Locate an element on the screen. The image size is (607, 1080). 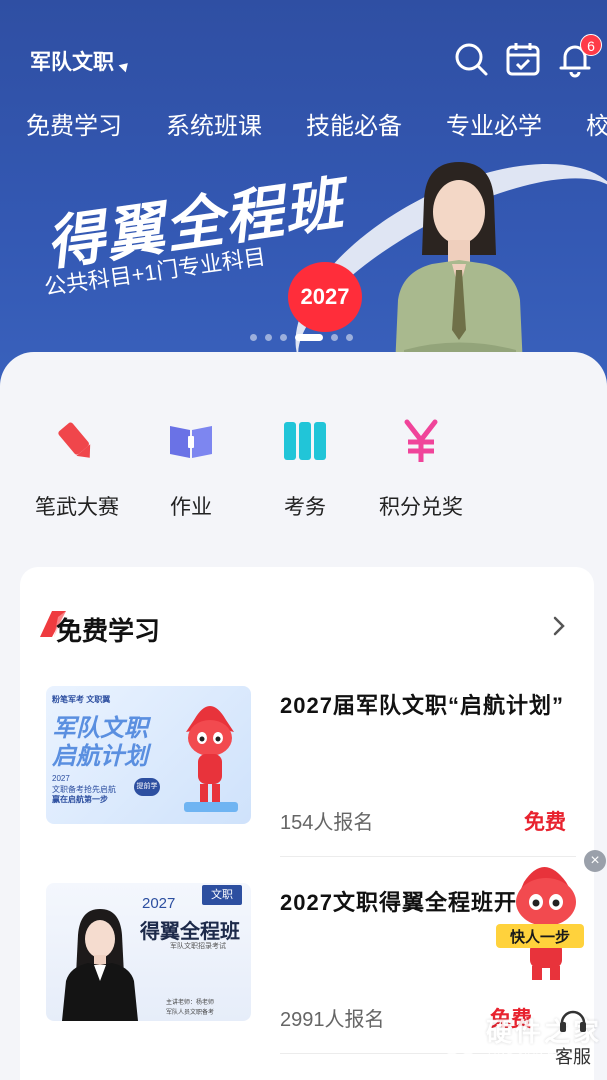
quick-link-label: 作业 is located at coordinates (191, 507).